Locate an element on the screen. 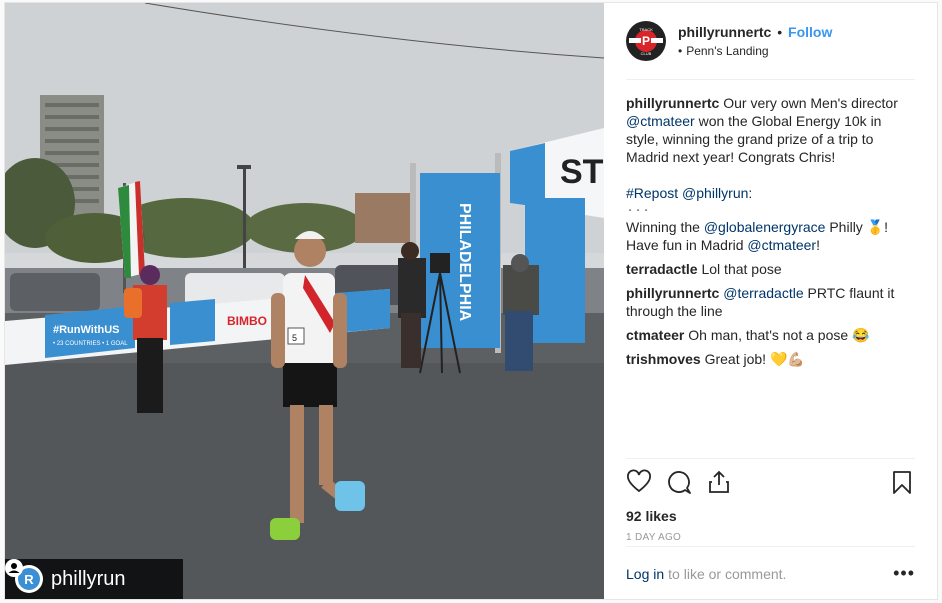  mention-link: @phillyrun is located at coordinates (715, 193).